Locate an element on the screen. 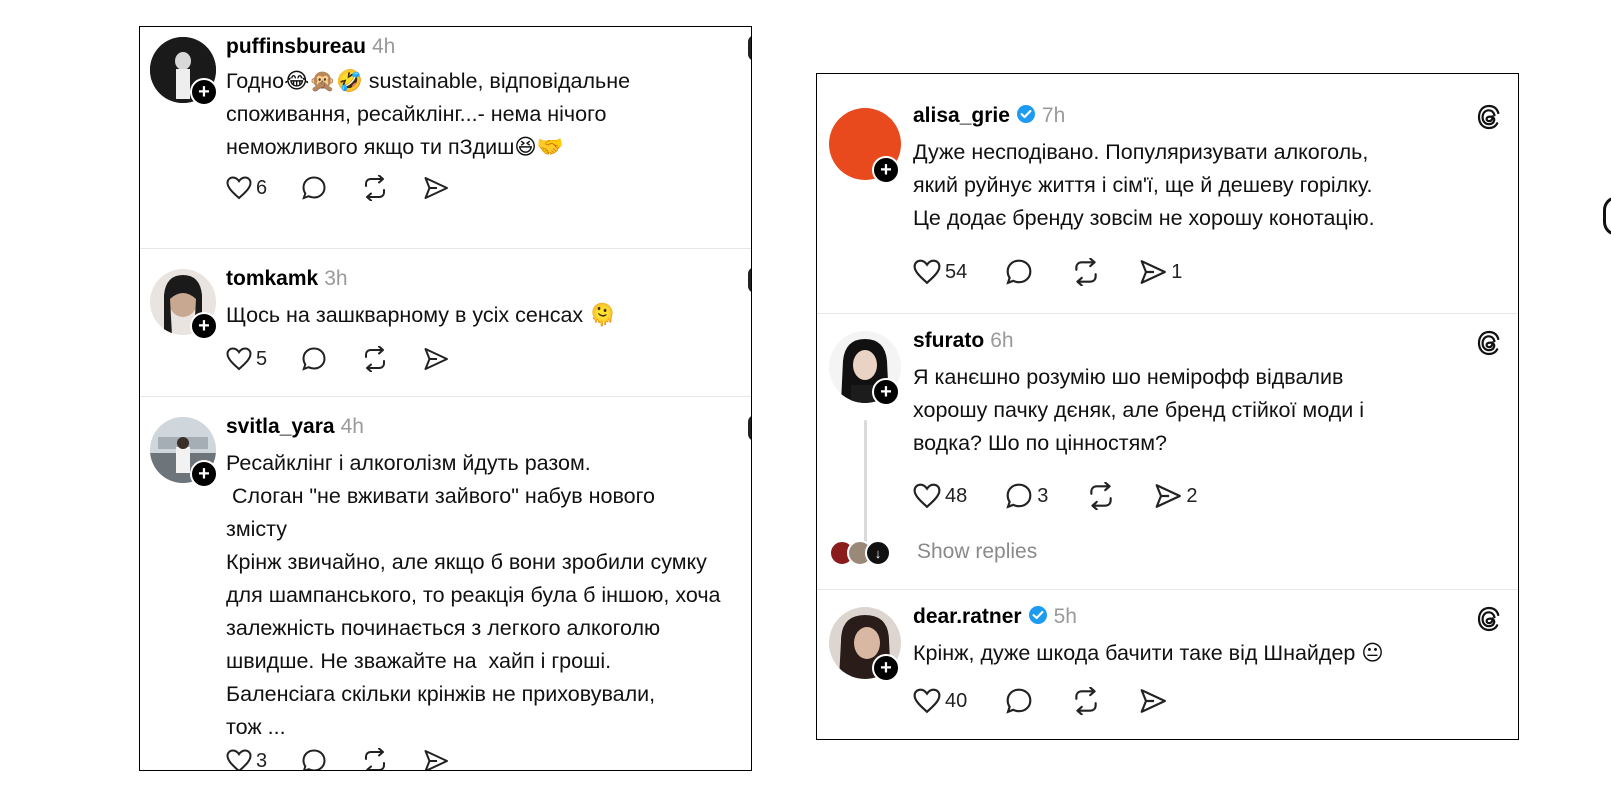 This screenshot has height=803, width=1611. show-replies-link: Show replies is located at coordinates (977, 552).